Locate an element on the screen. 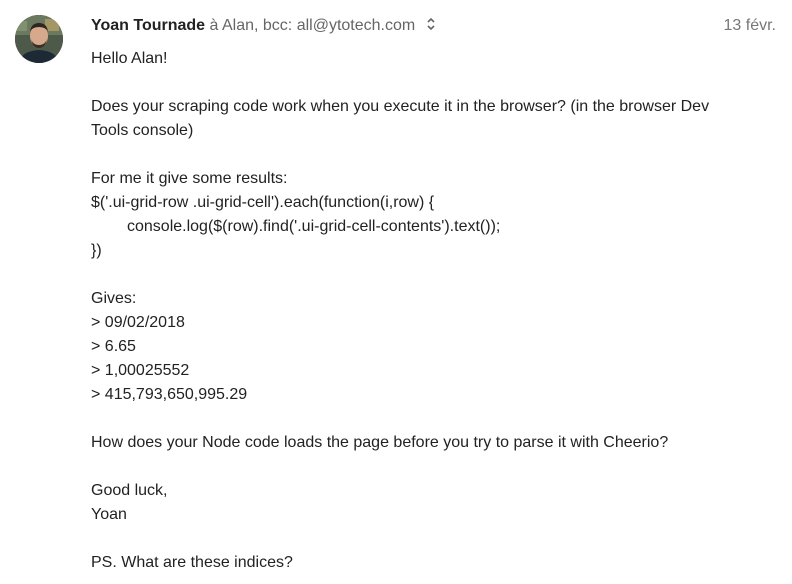  sender-avatar is located at coordinates (39, 39).